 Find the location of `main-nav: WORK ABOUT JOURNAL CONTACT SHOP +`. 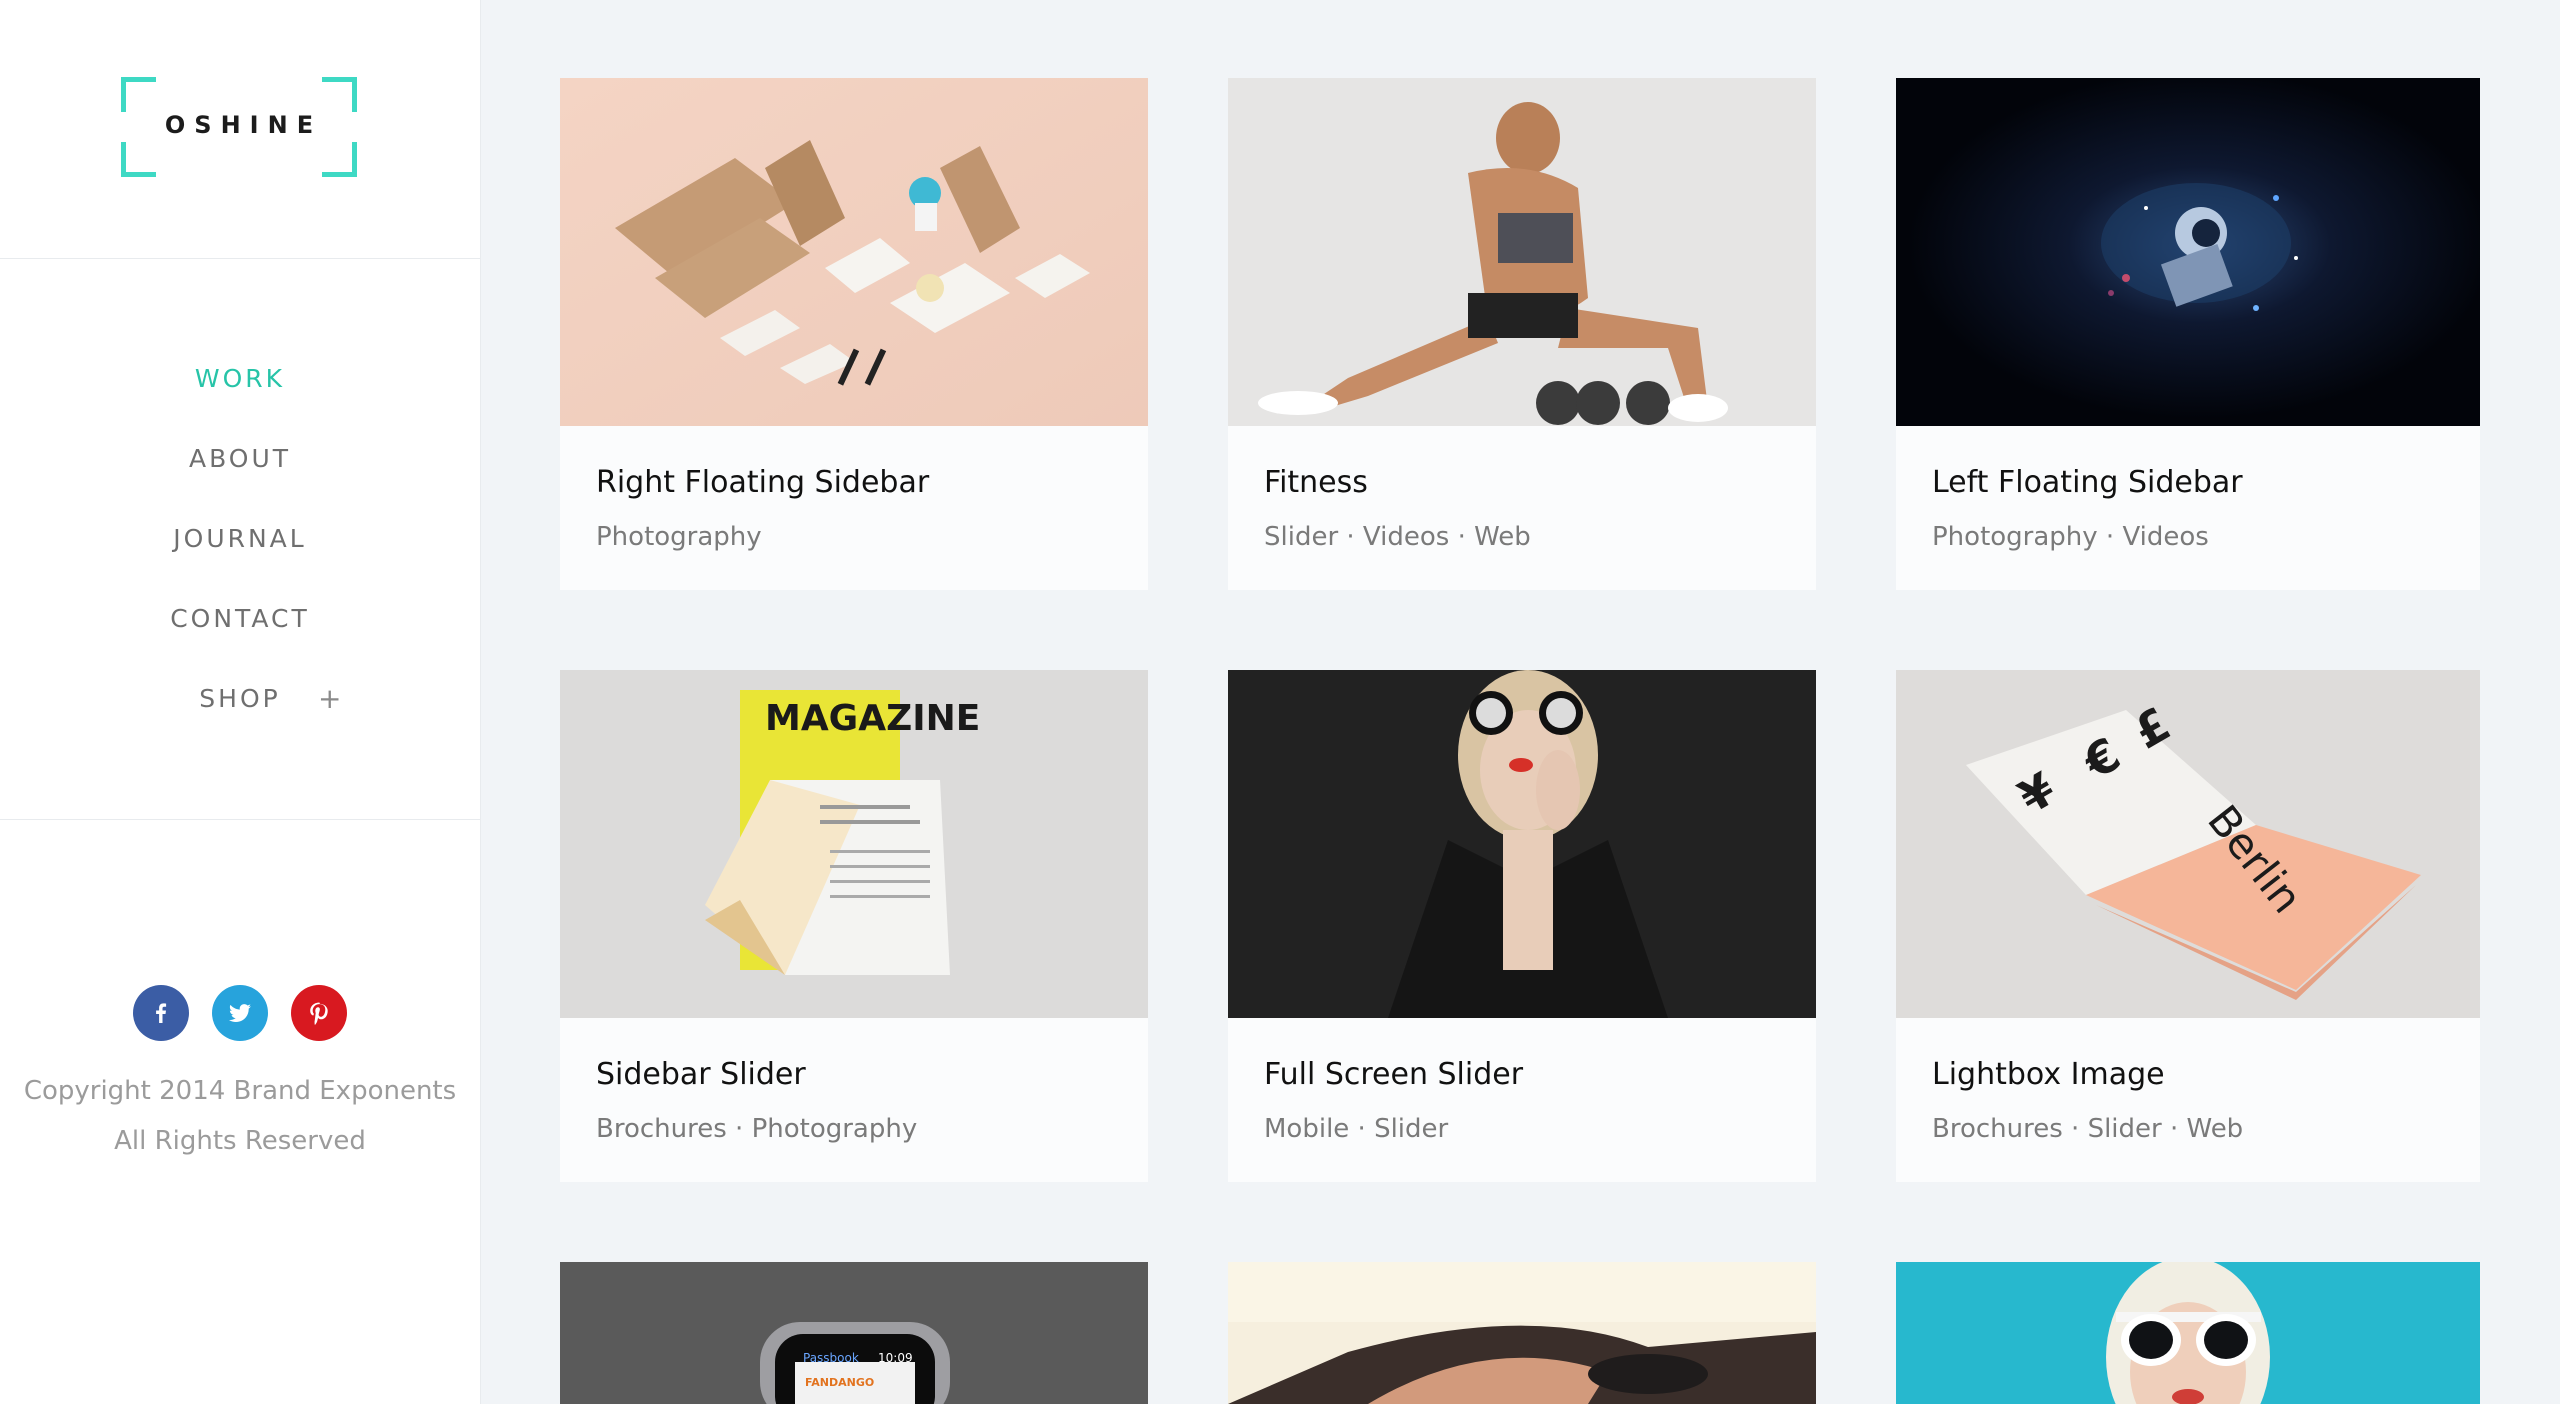

main-nav: WORK ABOUT JOURNAL CONTACT SHOP + is located at coordinates (240, 554).